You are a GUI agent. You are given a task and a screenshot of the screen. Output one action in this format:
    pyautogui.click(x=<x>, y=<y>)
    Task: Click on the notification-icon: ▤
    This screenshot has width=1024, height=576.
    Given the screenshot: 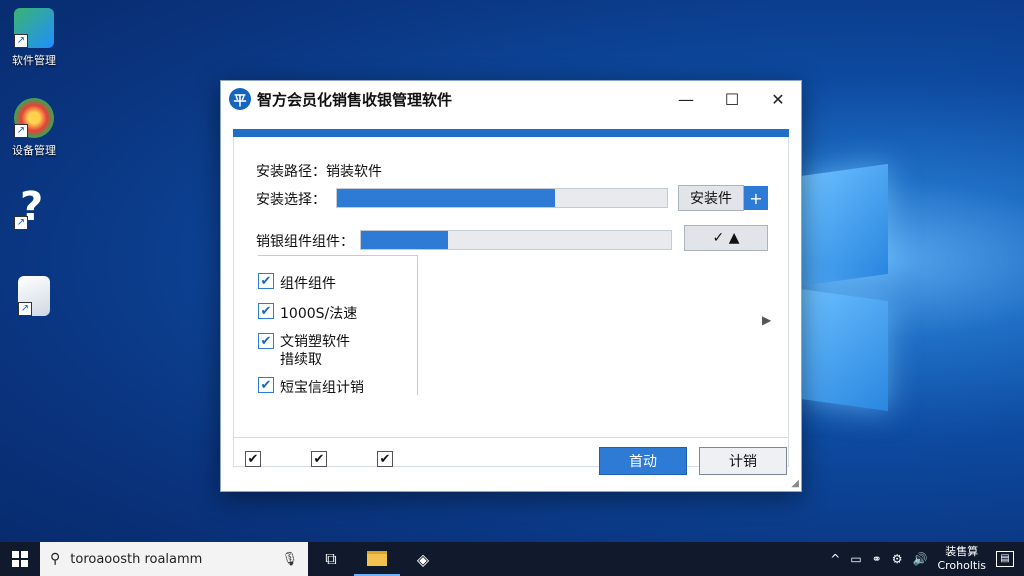 What is the action you would take?
    pyautogui.click(x=1005, y=559)
    